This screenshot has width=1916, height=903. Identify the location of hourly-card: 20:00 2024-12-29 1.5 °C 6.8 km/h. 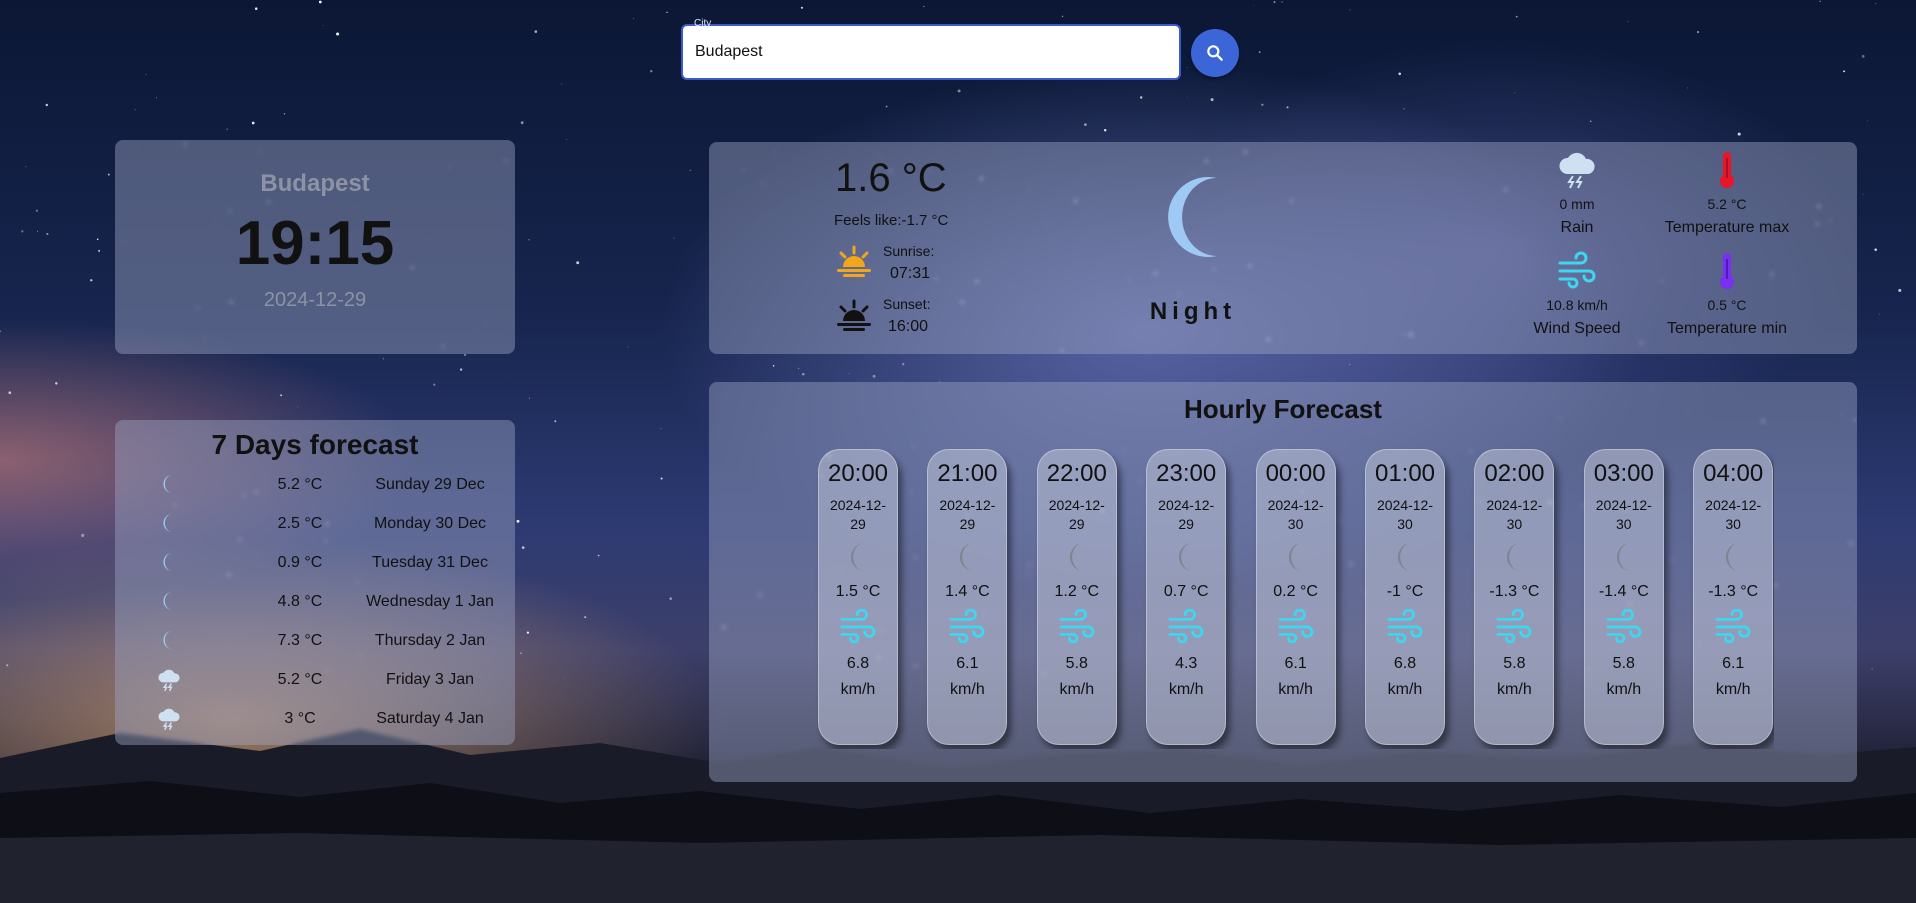
(858, 597).